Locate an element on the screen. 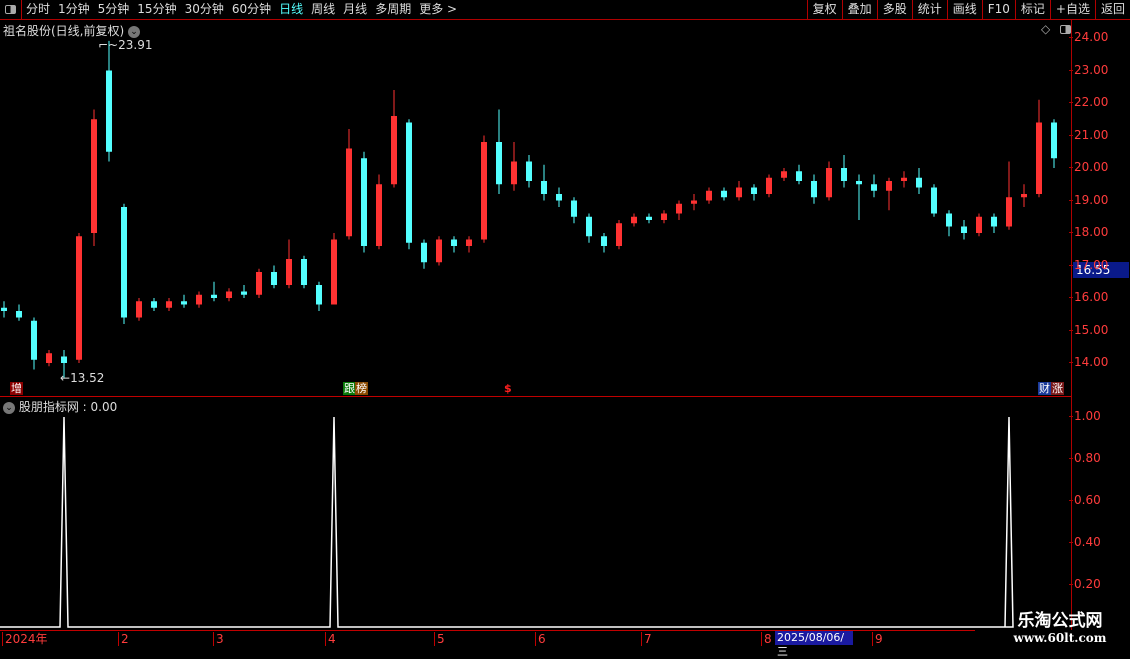 This screenshot has width=1130, height=659. date-label: 8 is located at coordinates (766, 639).